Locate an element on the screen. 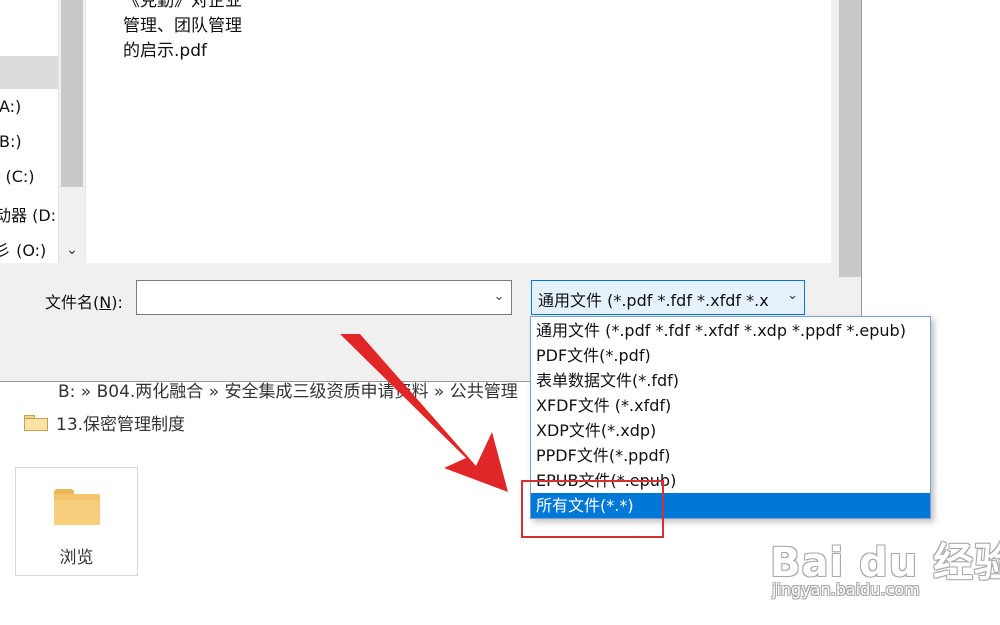 Image resolution: width=1000 pixels, height=625 pixels. nav-item-drive-a: A:) is located at coordinates (29, 106).